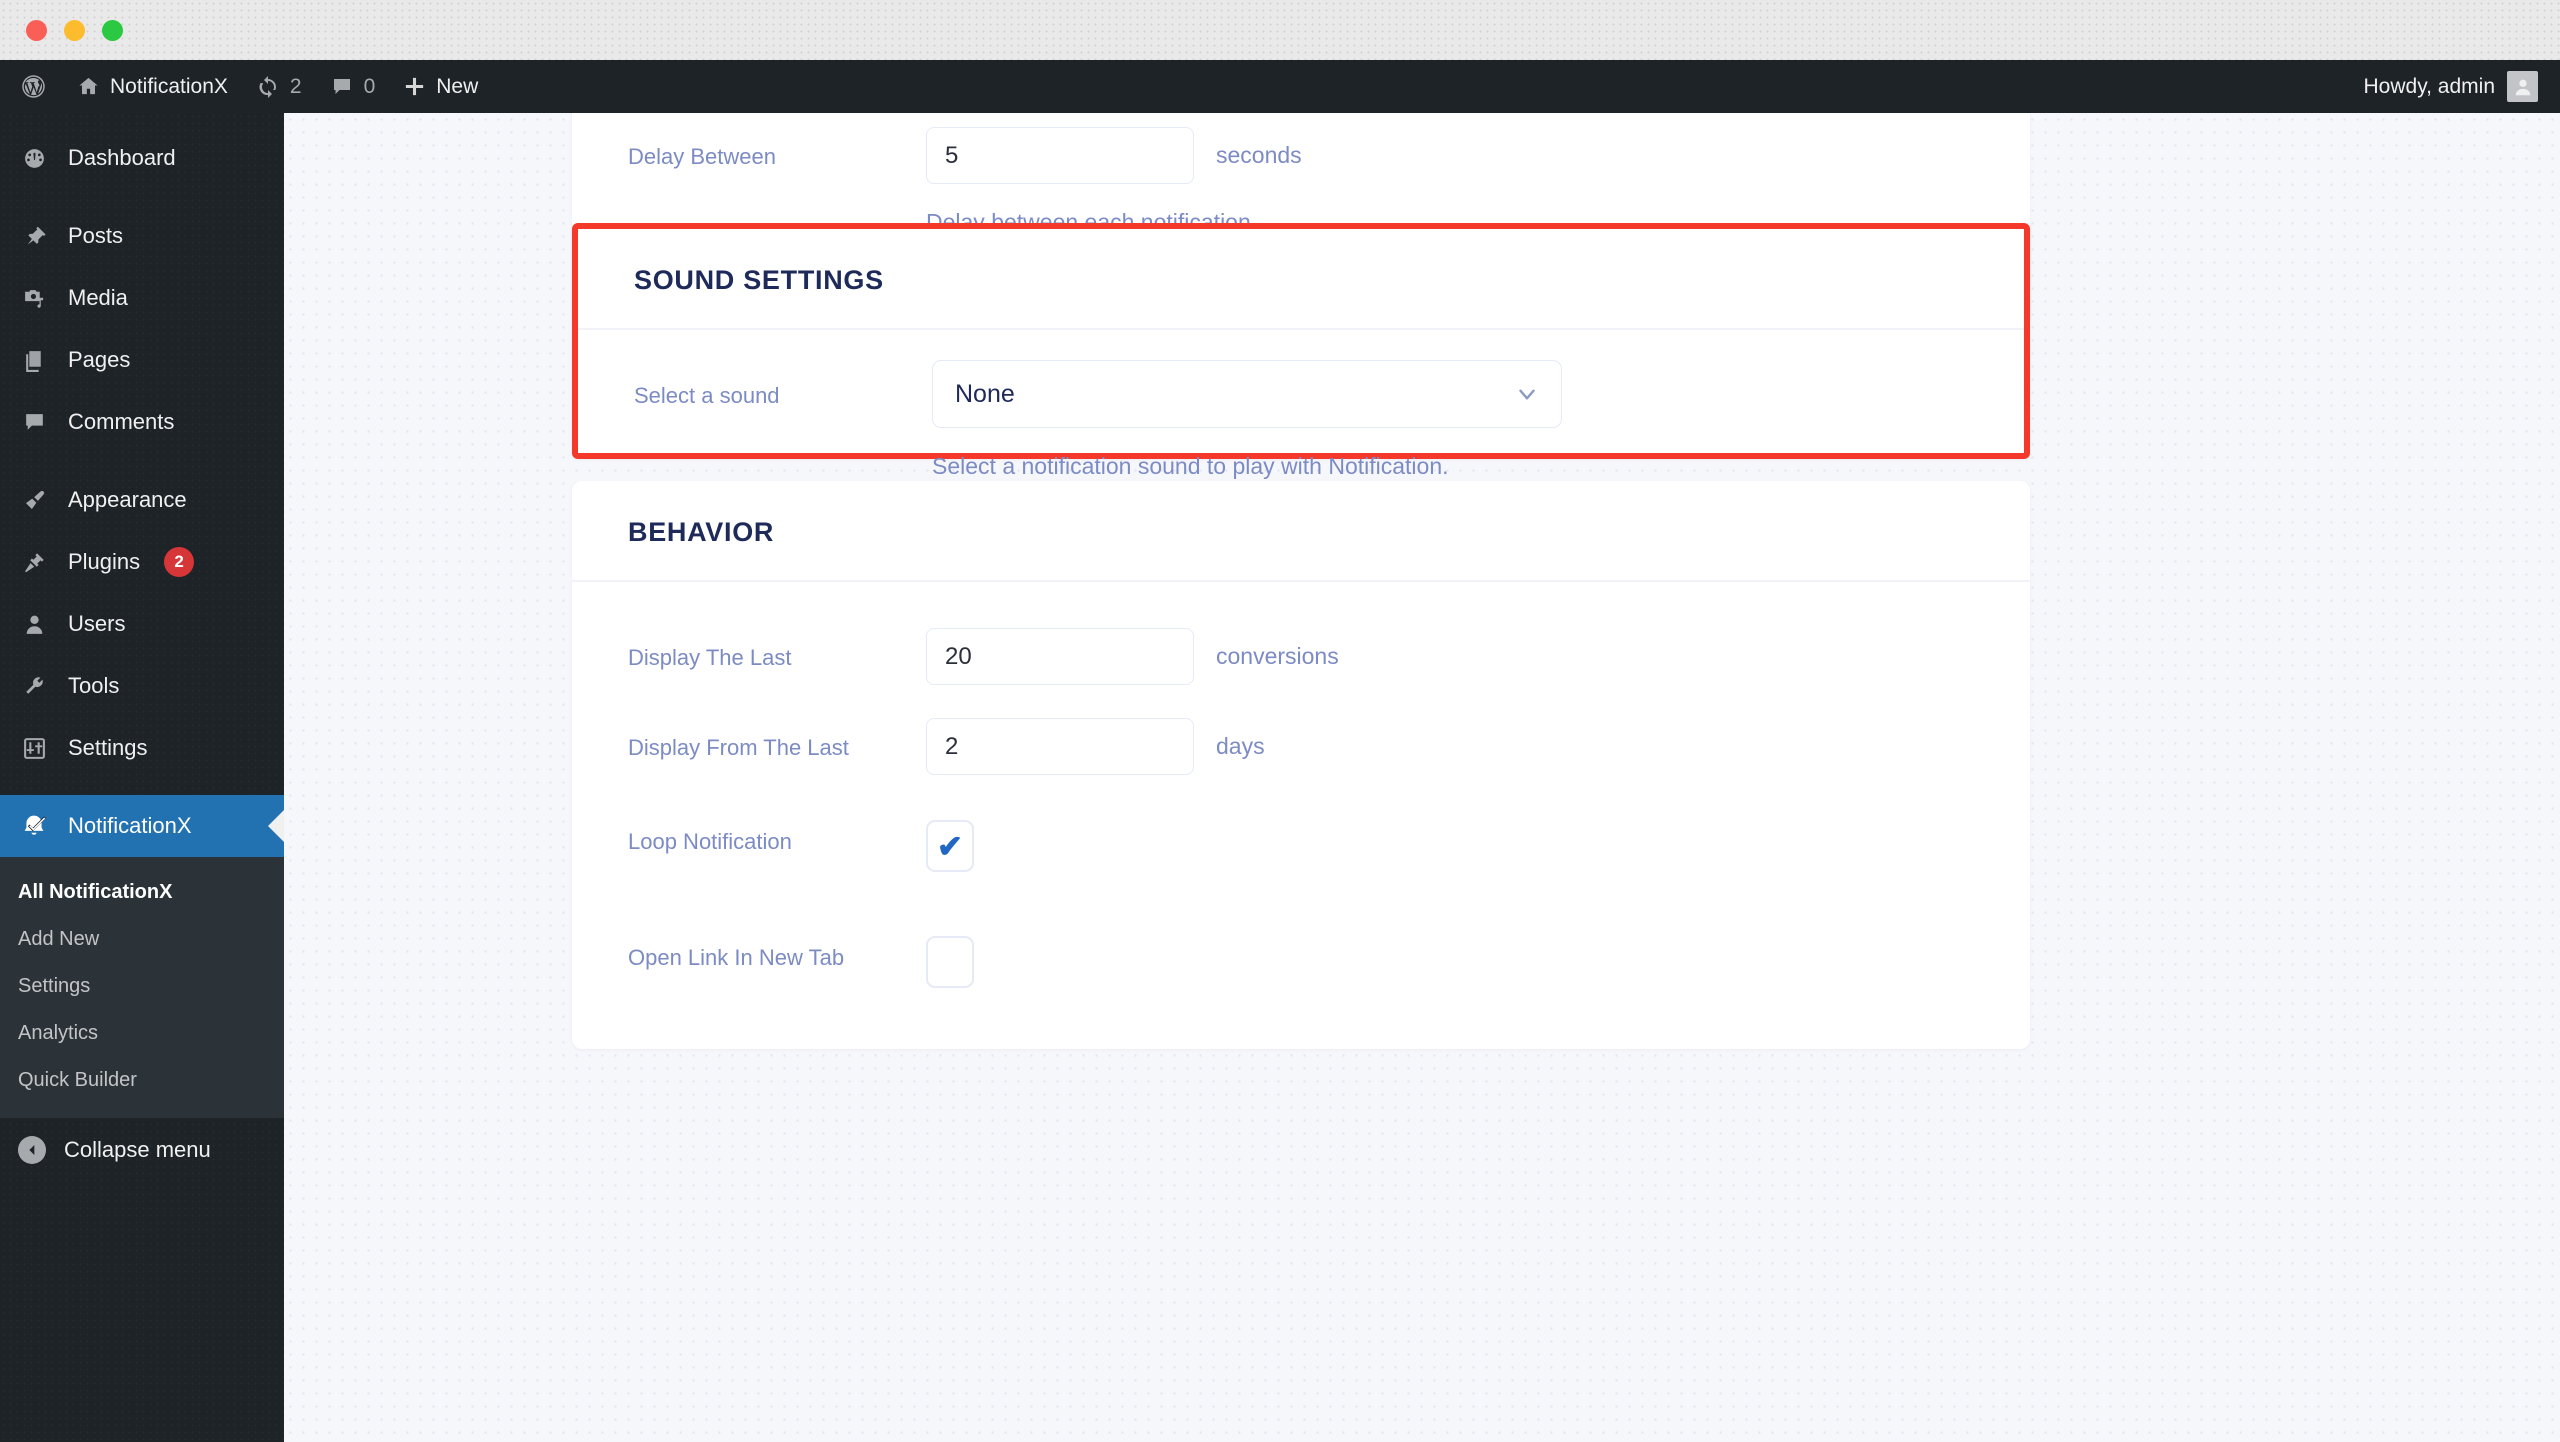  I want to click on select-a-sound-wrapper: None, so click(1247, 394).